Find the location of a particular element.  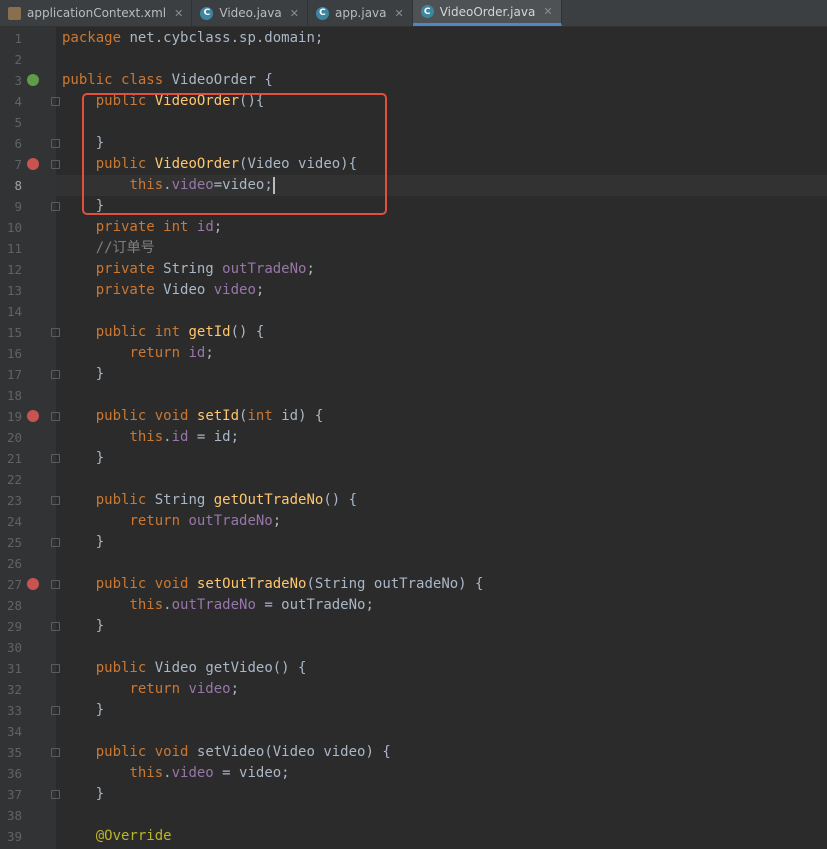

tab-label: VideoOrder.java is located at coordinates (487, 11).